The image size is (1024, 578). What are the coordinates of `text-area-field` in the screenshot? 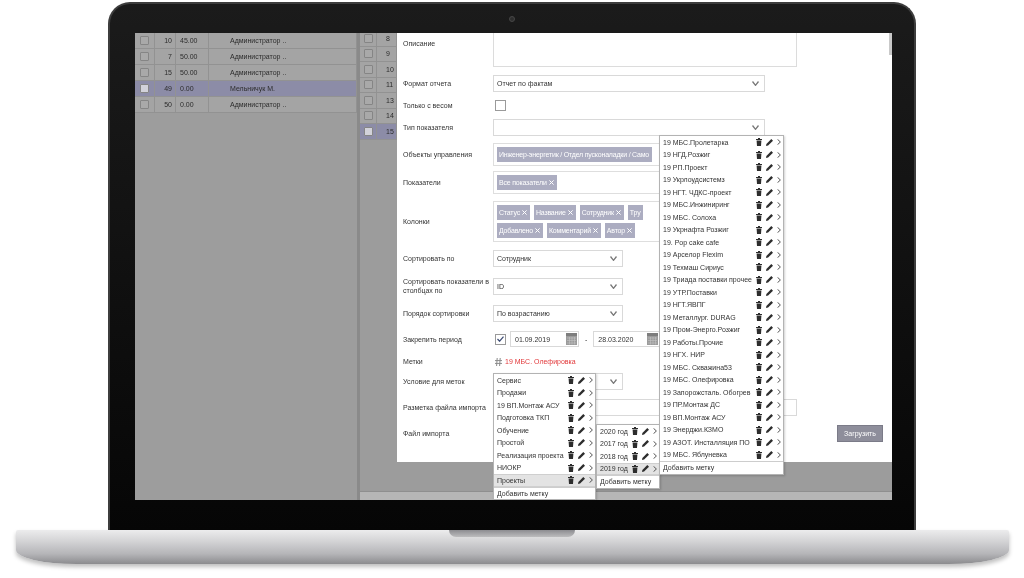 It's located at (645, 50).